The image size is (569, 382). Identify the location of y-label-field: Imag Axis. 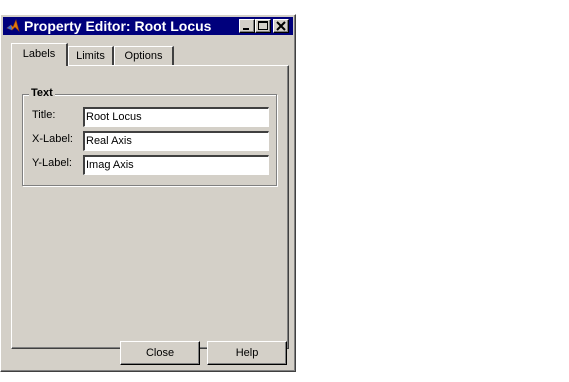
(176, 165).